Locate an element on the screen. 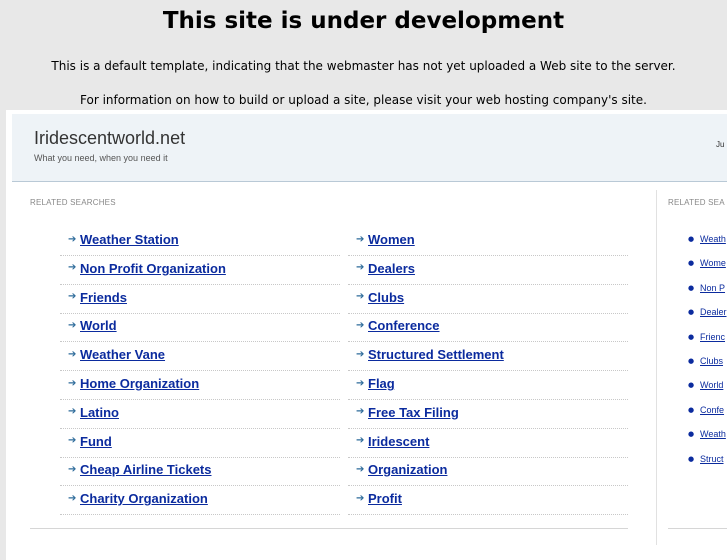 This screenshot has height=560, width=727. related-search-link: Clubs is located at coordinates (386, 297).